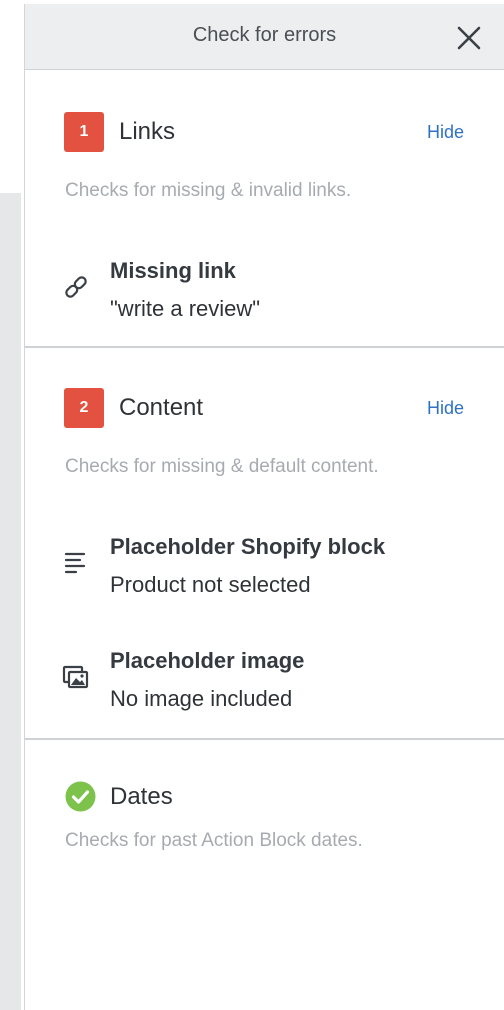 The height and width of the screenshot is (1010, 504). I want to click on close-icon, so click(469, 38).